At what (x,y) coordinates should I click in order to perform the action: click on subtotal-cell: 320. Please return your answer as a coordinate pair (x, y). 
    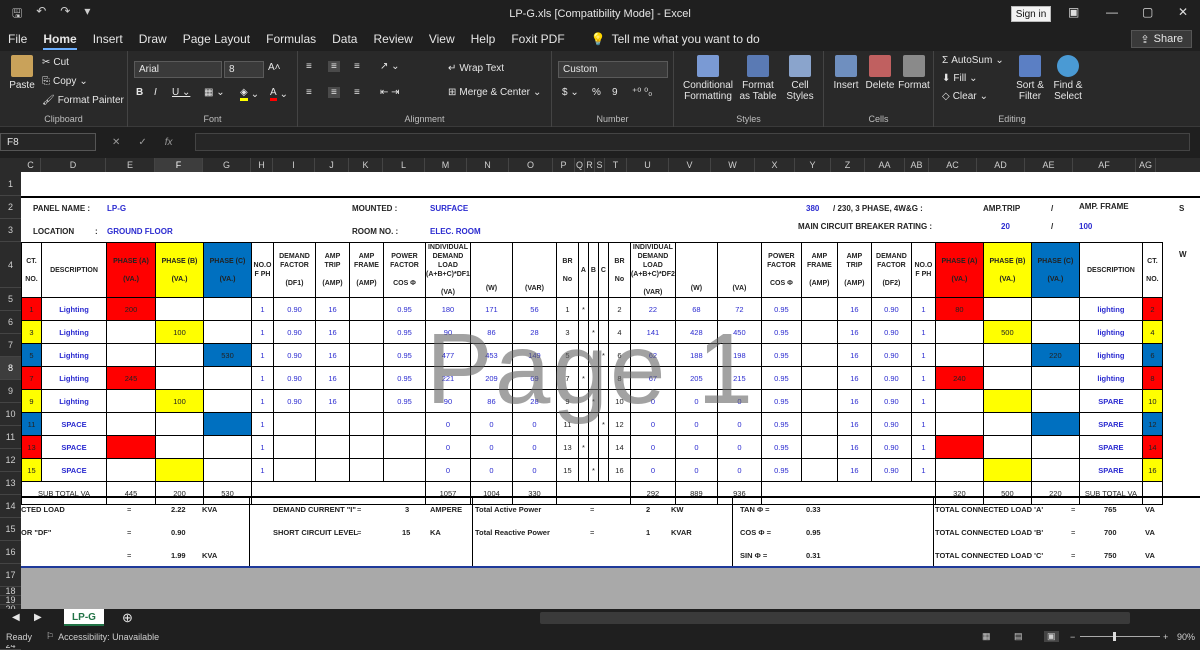
    Looking at the image, I should click on (959, 493).